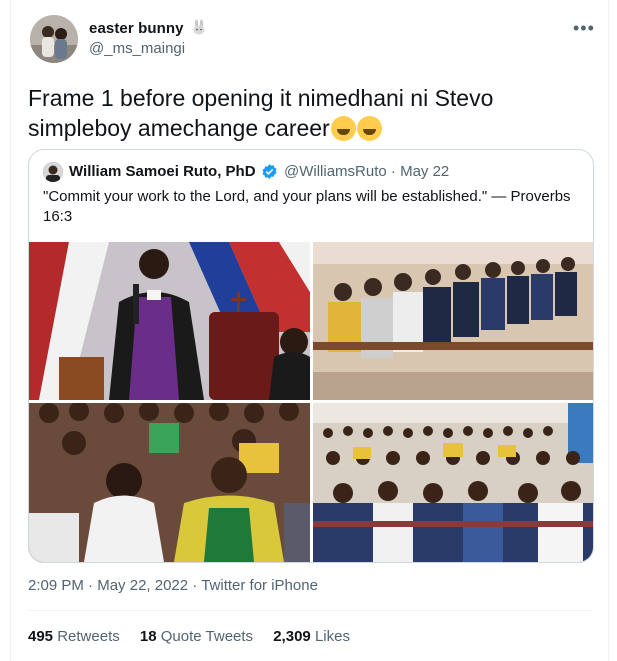  What do you see at coordinates (162, 171) in the screenshot?
I see `quoted-author-name: William Samoei Ruto, PhD` at bounding box center [162, 171].